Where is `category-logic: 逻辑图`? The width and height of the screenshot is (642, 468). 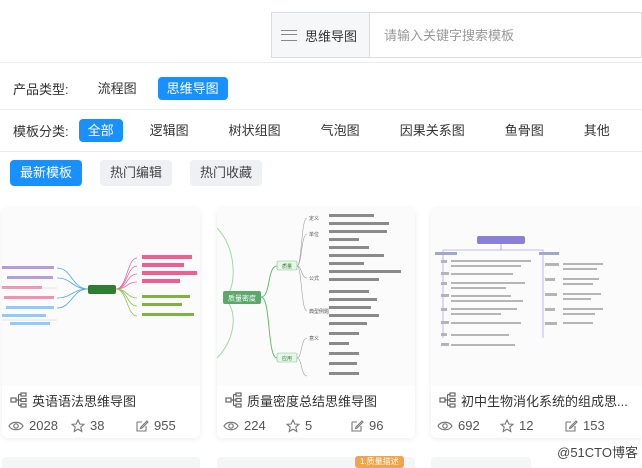
category-logic: 逻辑图 is located at coordinates (169, 130).